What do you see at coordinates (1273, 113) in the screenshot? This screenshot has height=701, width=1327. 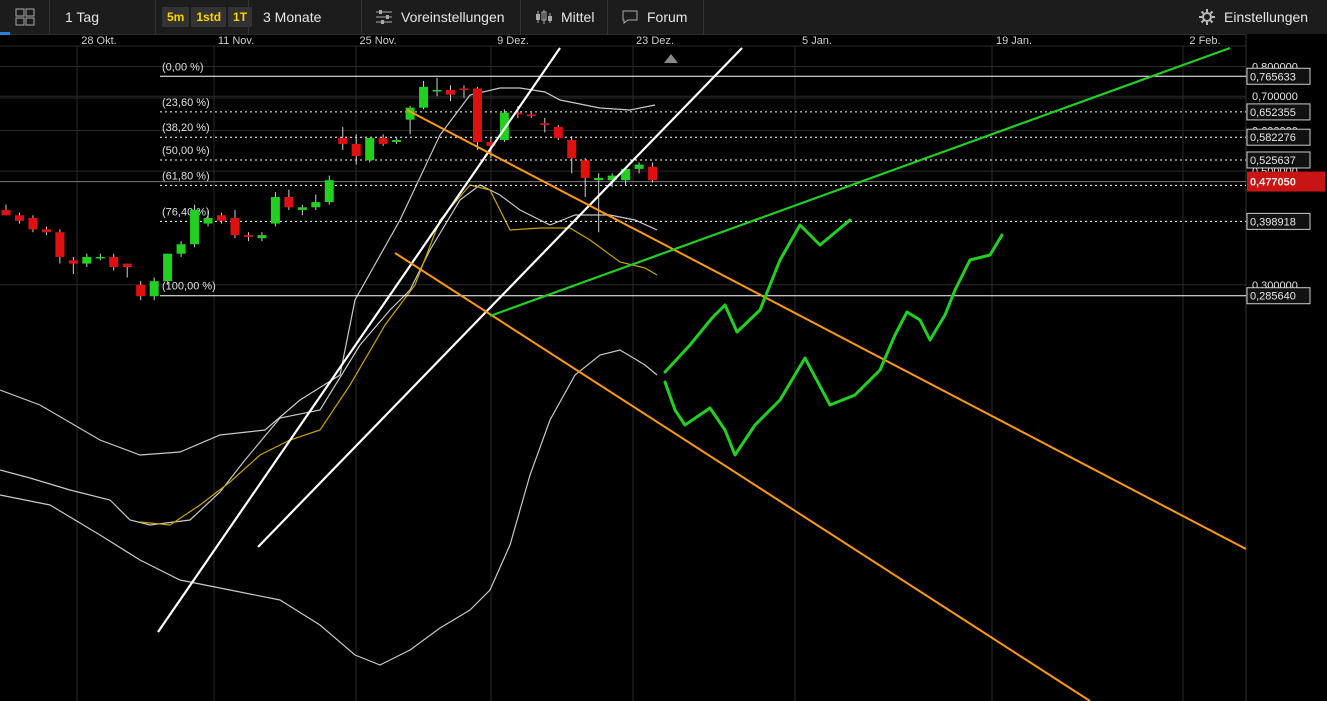 I see `fib-price-label: 0,652355` at bounding box center [1273, 113].